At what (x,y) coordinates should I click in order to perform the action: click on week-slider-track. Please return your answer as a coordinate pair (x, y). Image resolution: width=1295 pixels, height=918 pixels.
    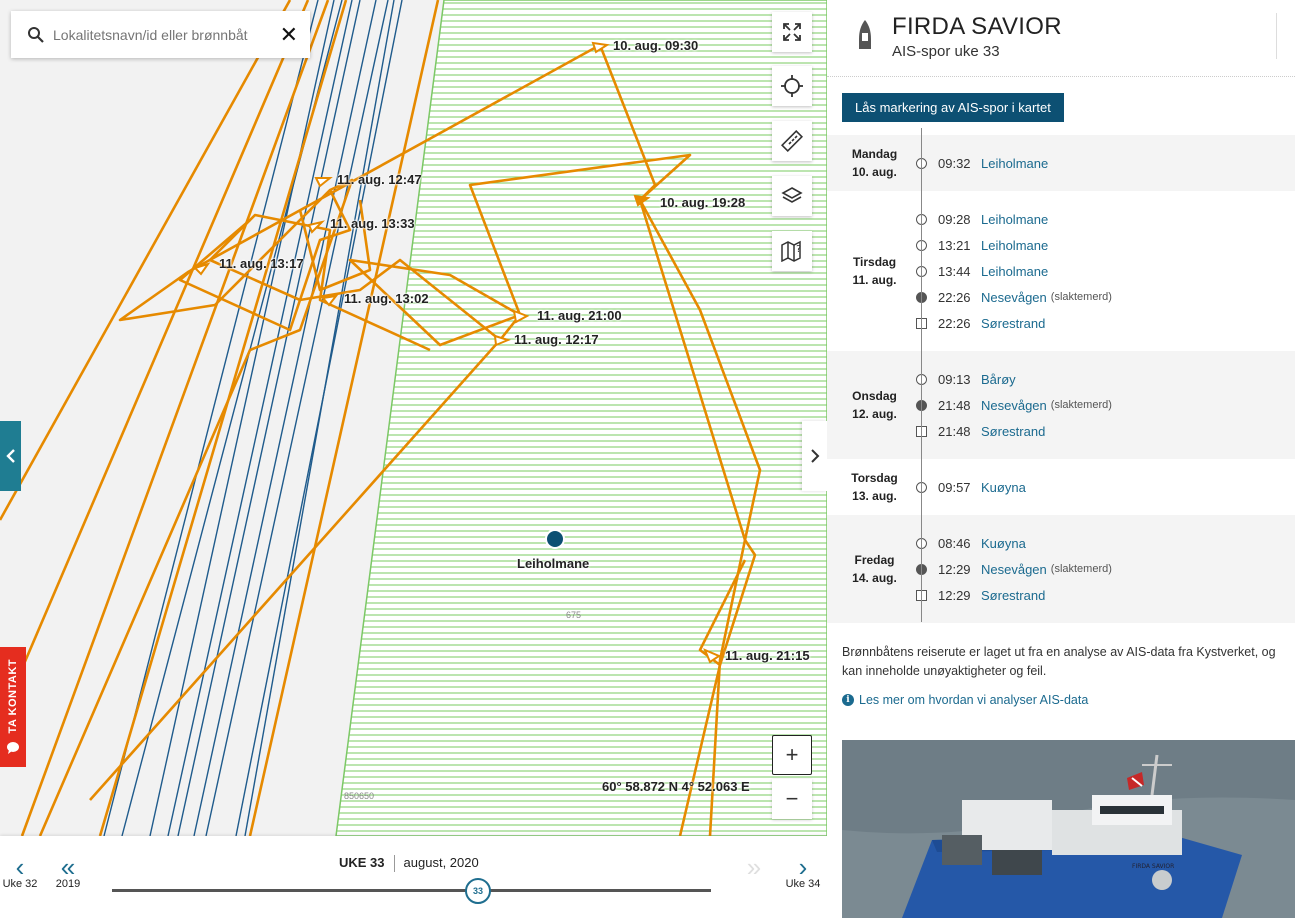
    Looking at the image, I should click on (411, 890).